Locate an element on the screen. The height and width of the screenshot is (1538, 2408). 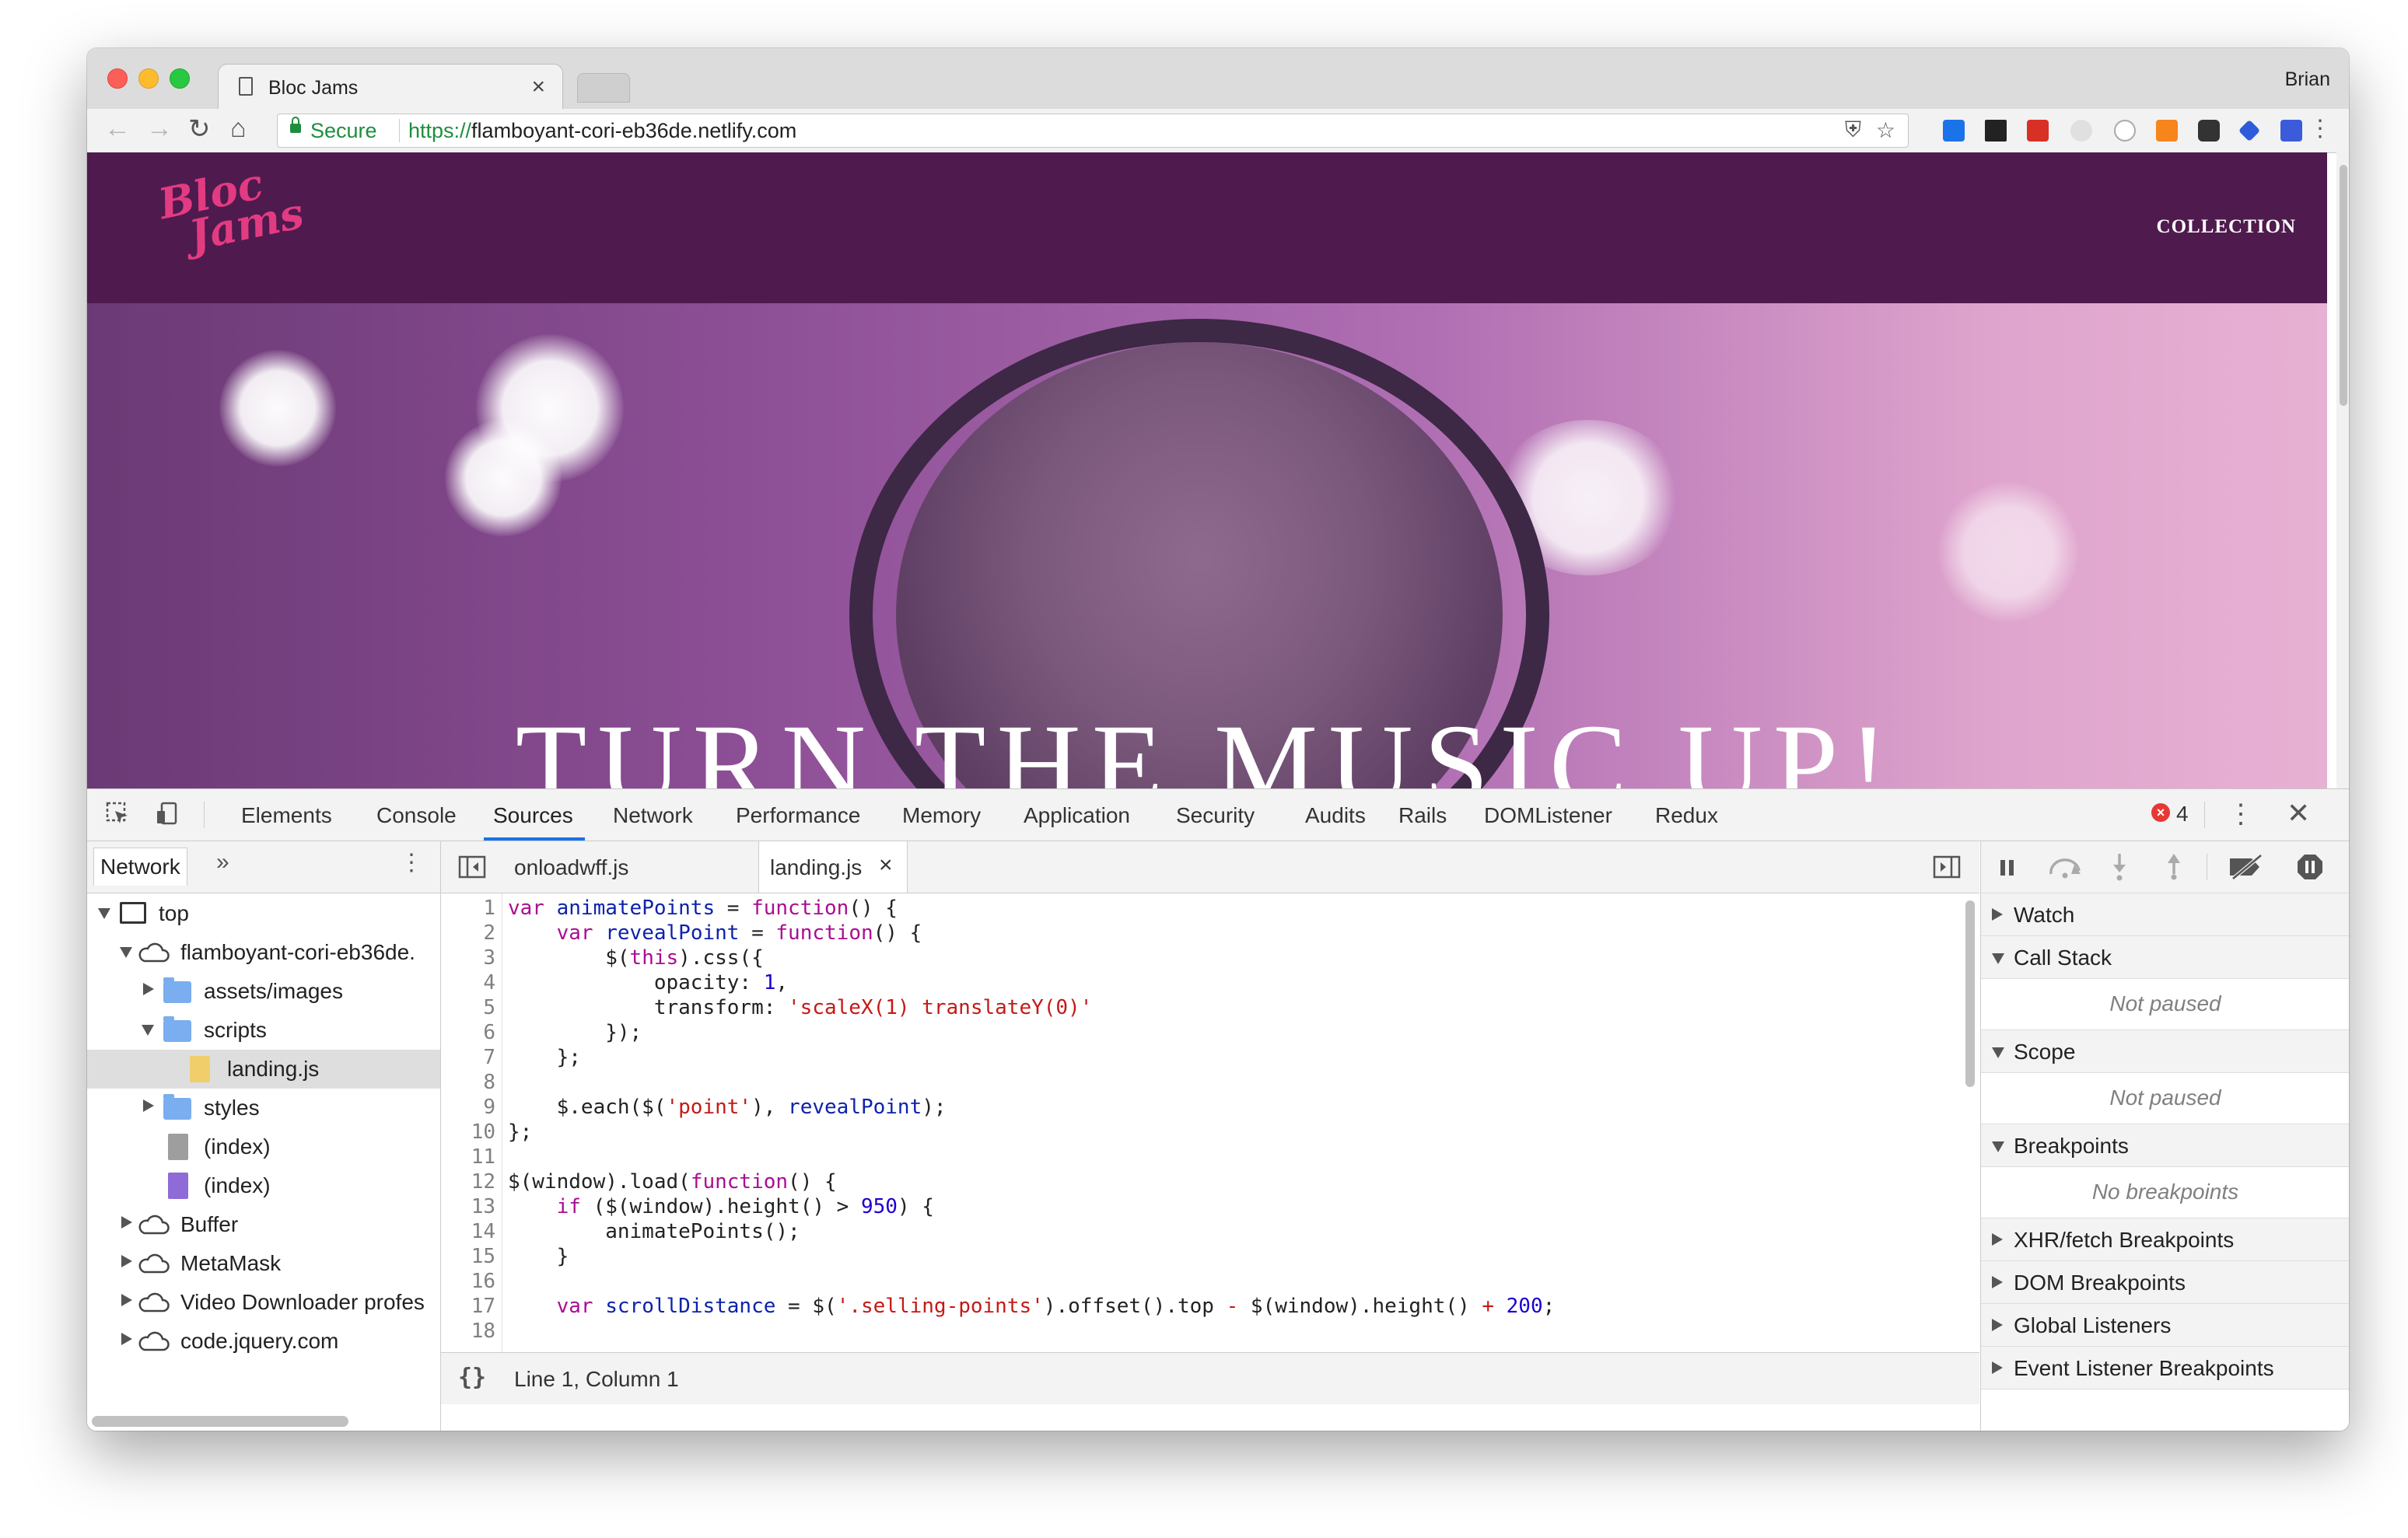
collection-link: COLLECTION is located at coordinates (2226, 227).